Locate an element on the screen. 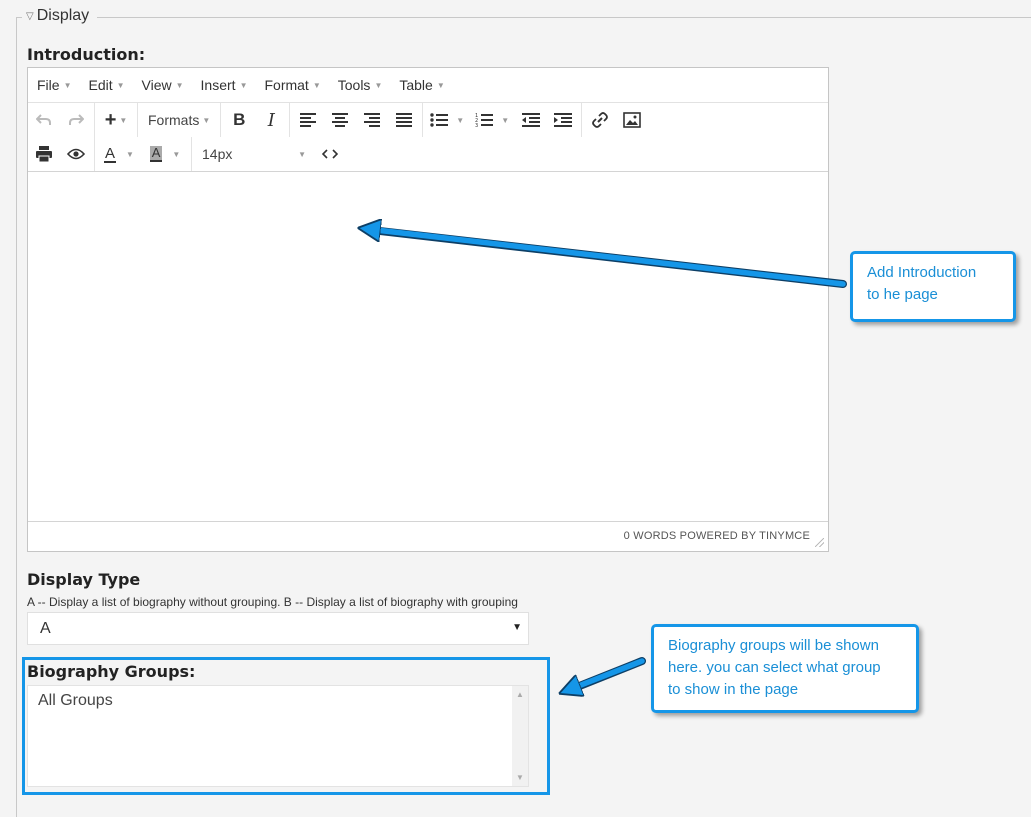  intro-arrow is located at coordinates (611, 258).